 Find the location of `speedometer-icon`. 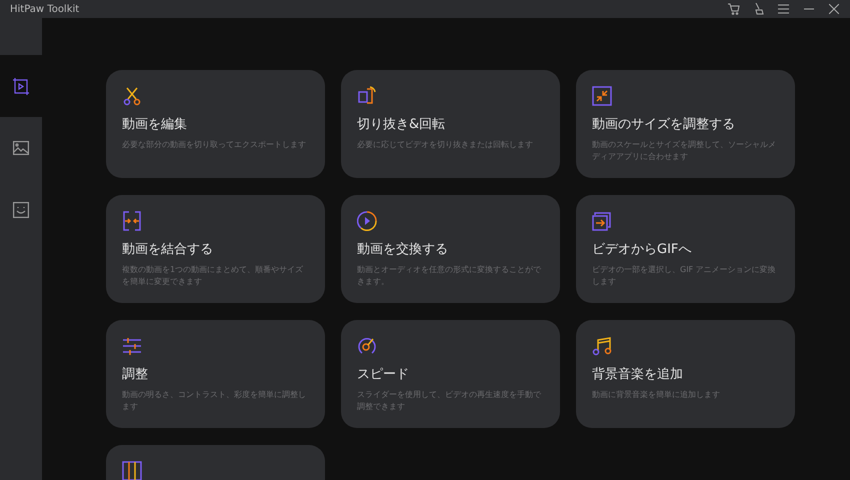

speedometer-icon is located at coordinates (367, 346).